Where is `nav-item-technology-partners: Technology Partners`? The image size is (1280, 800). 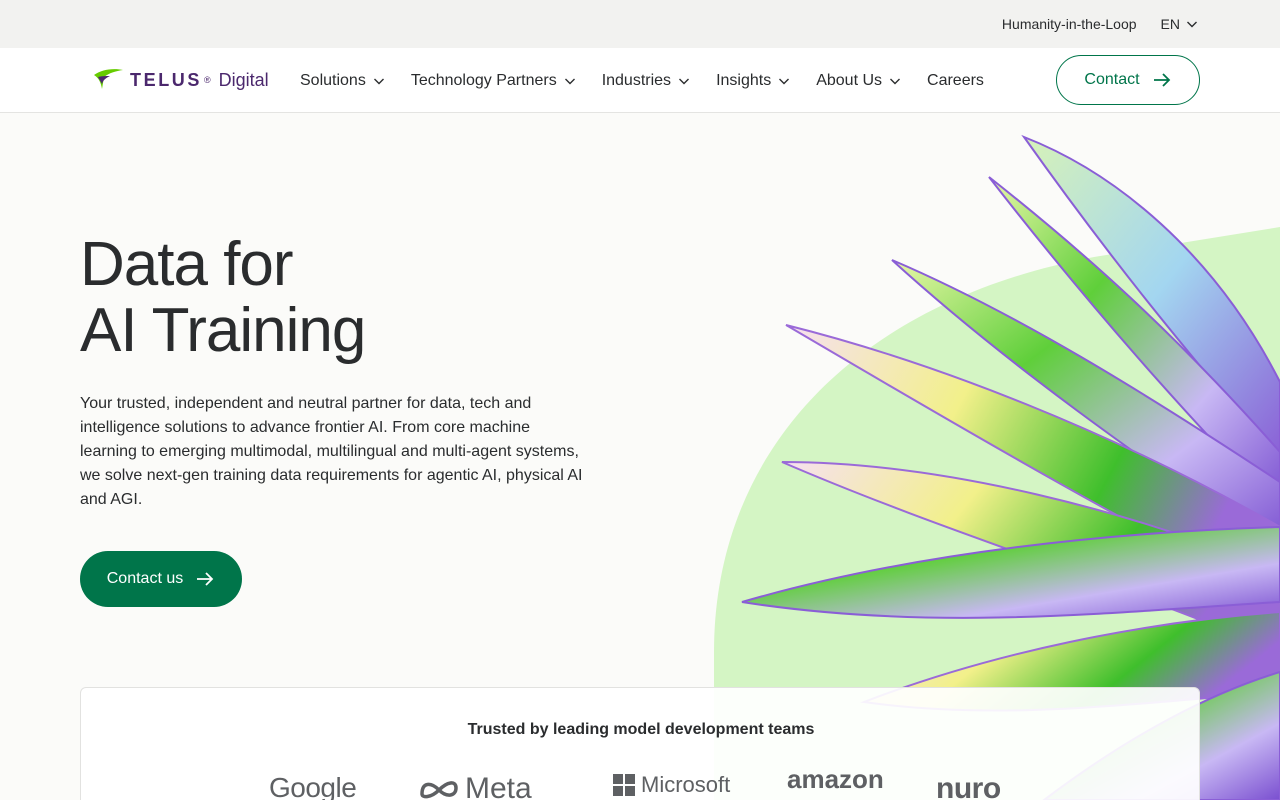
nav-item-technology-partners: Technology Partners is located at coordinates (493, 81).